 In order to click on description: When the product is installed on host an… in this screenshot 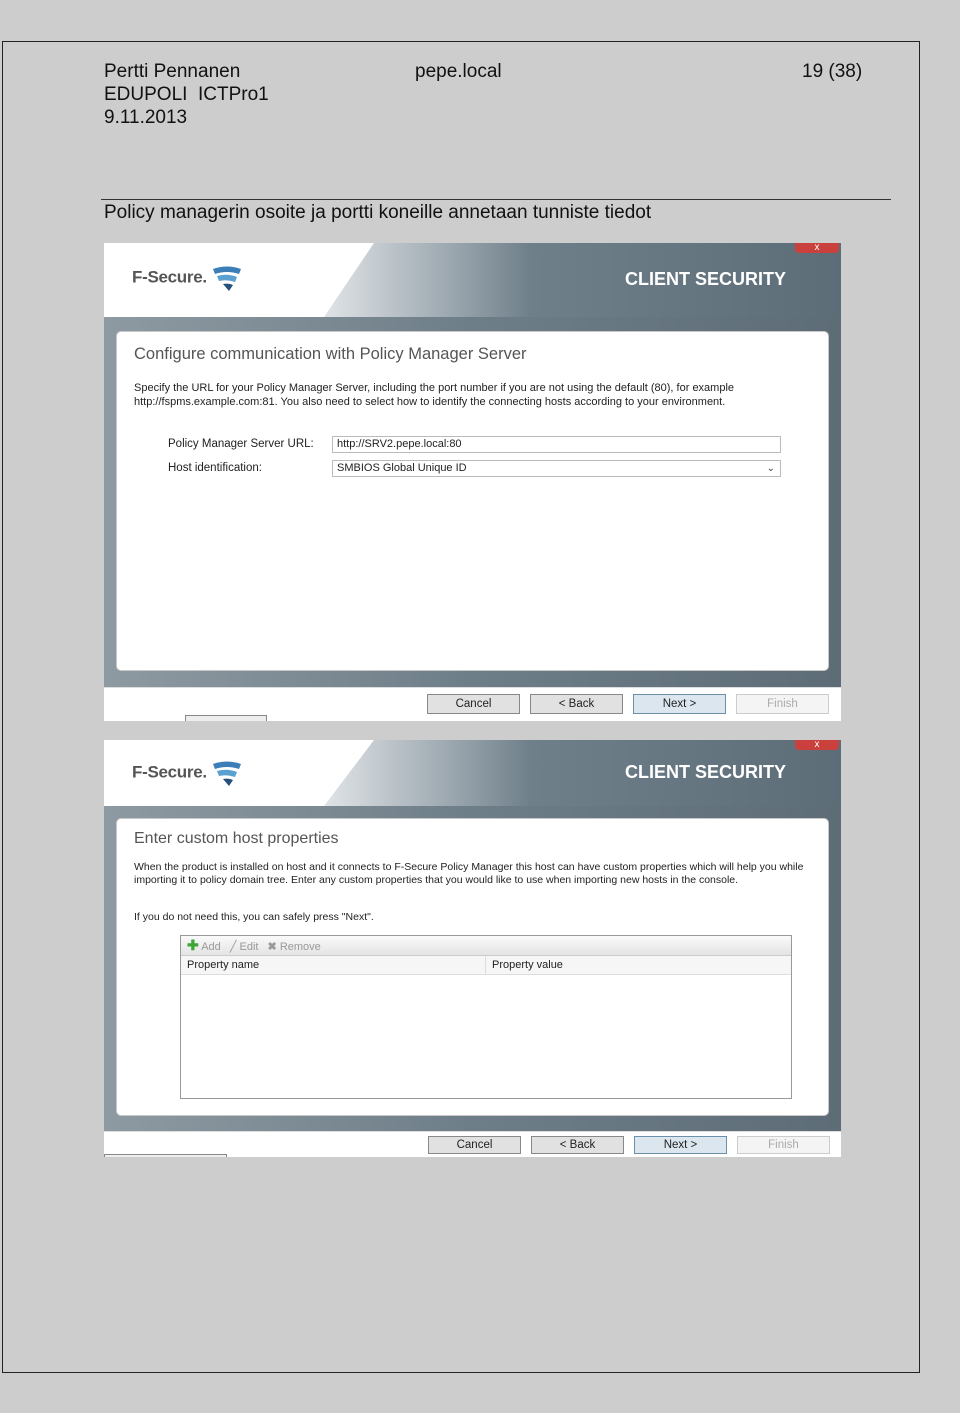, I will do `click(469, 873)`.